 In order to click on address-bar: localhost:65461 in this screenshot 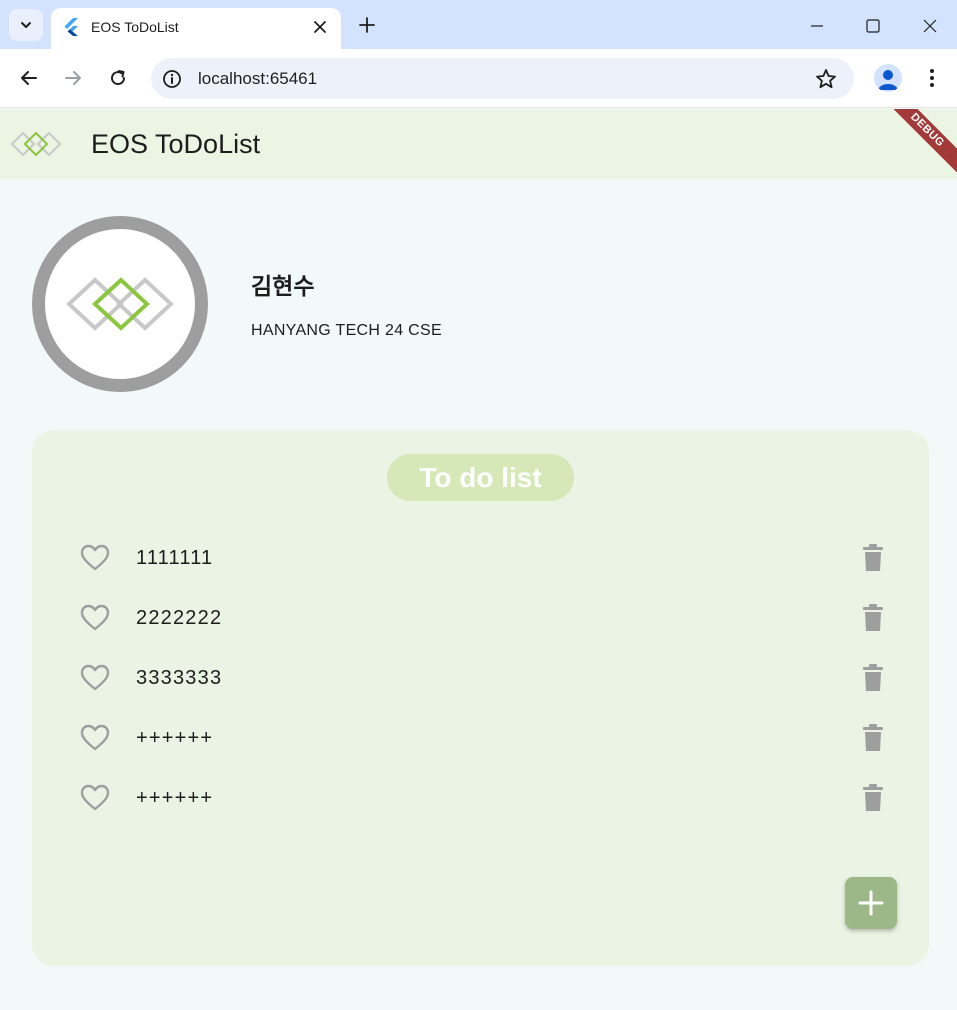, I will do `click(502, 78)`.